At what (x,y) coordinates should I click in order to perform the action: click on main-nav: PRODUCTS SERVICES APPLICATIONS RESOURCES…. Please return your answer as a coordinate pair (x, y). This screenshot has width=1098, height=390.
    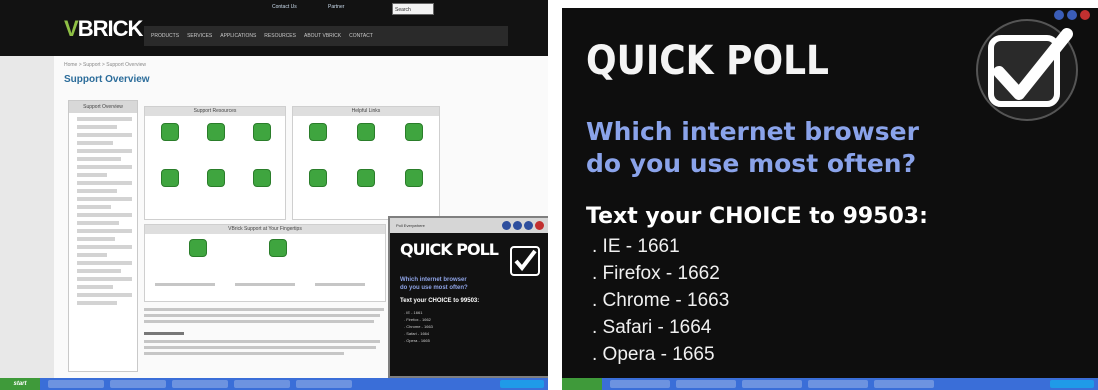
    Looking at the image, I should click on (326, 36).